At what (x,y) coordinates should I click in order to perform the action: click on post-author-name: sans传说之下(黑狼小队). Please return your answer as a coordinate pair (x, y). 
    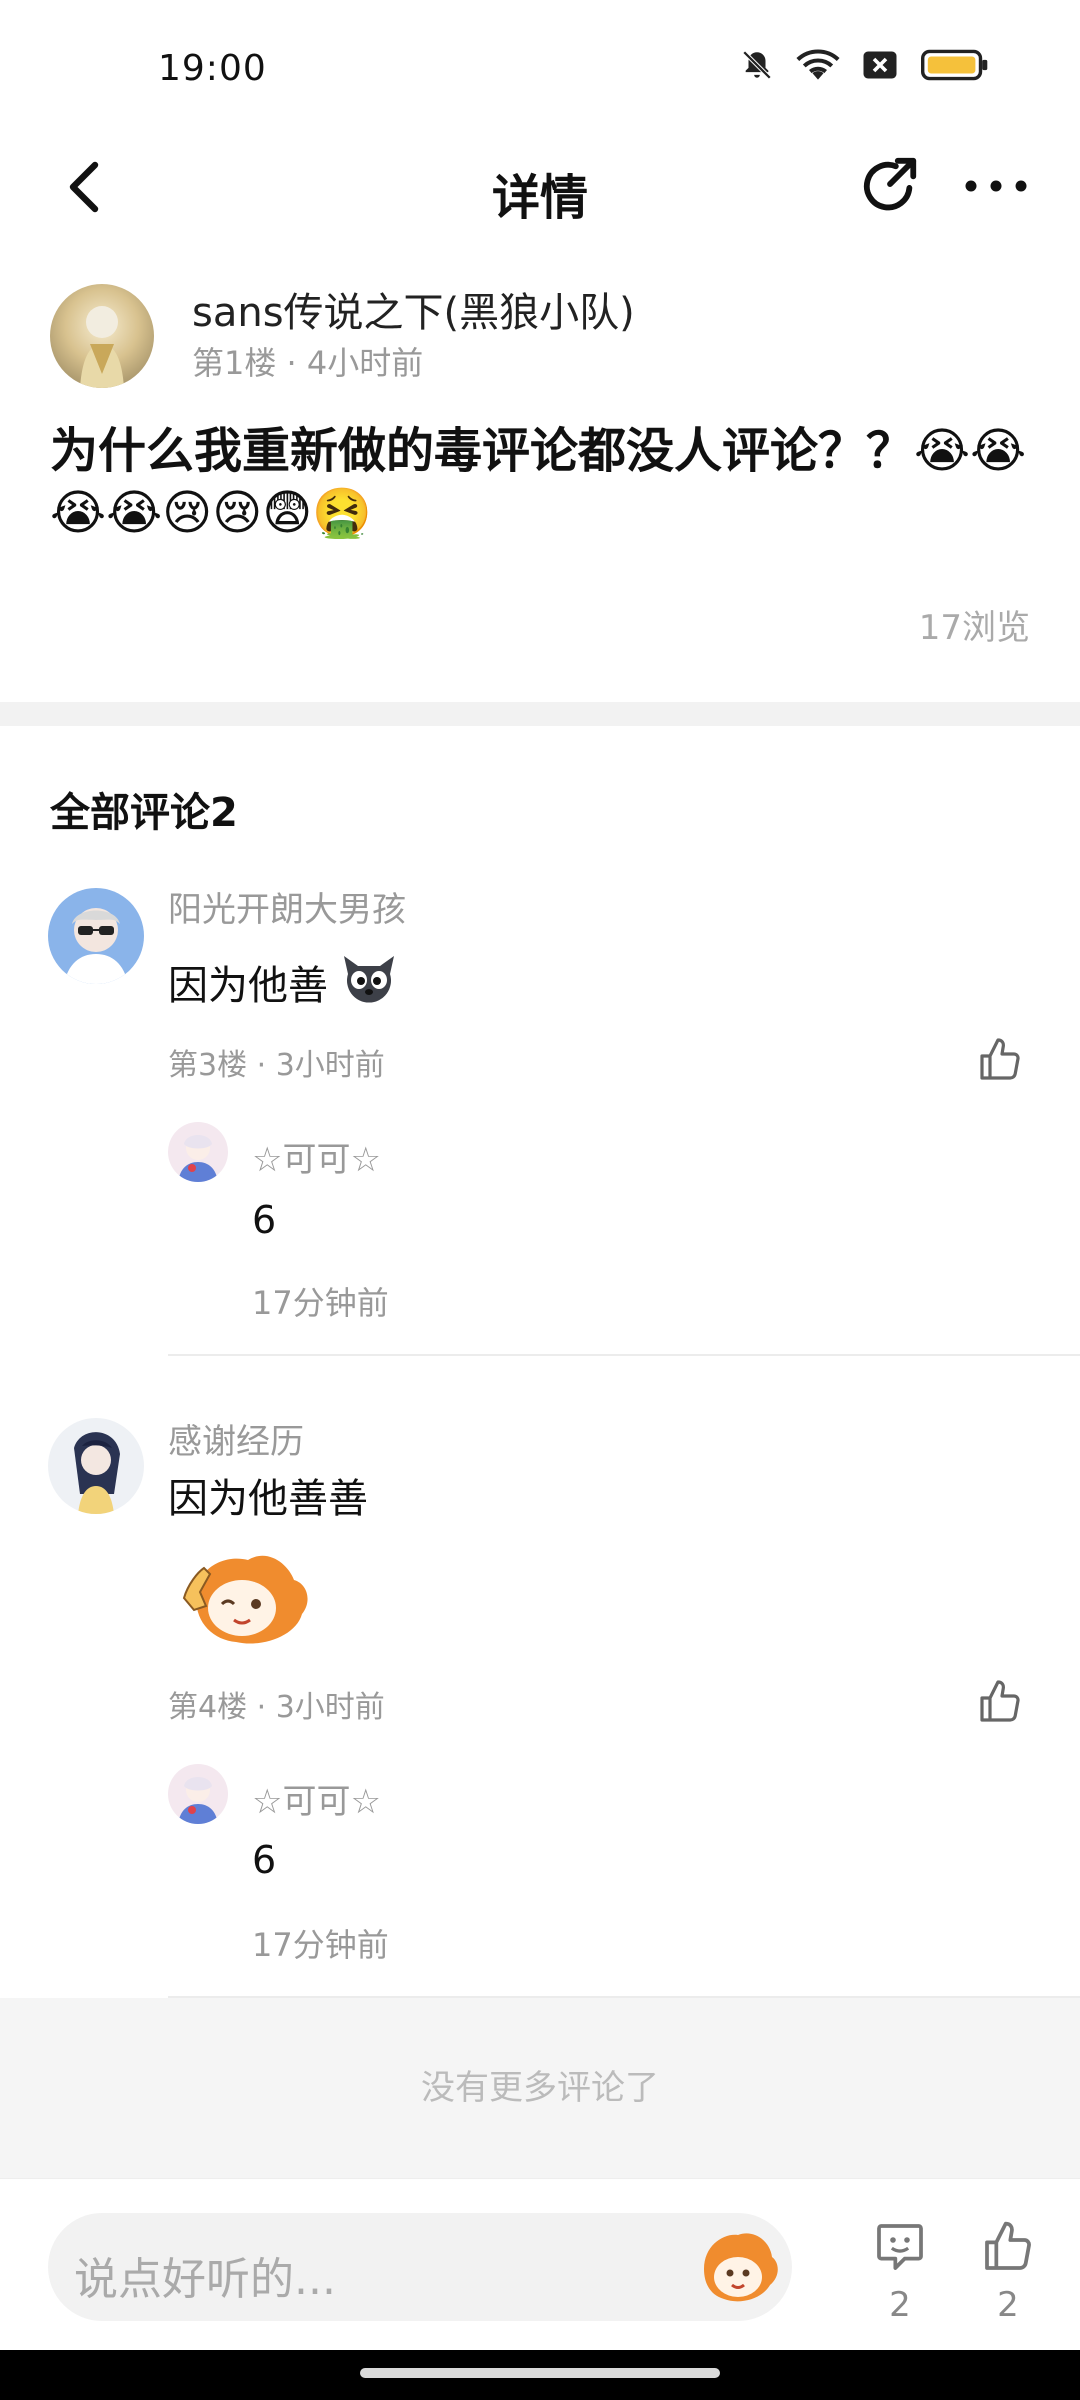
    Looking at the image, I should click on (413, 309).